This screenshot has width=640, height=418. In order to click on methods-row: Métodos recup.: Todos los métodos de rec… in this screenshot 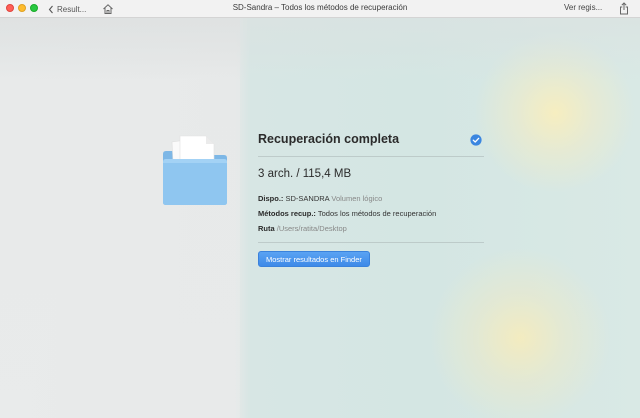, I will do `click(371, 213)`.